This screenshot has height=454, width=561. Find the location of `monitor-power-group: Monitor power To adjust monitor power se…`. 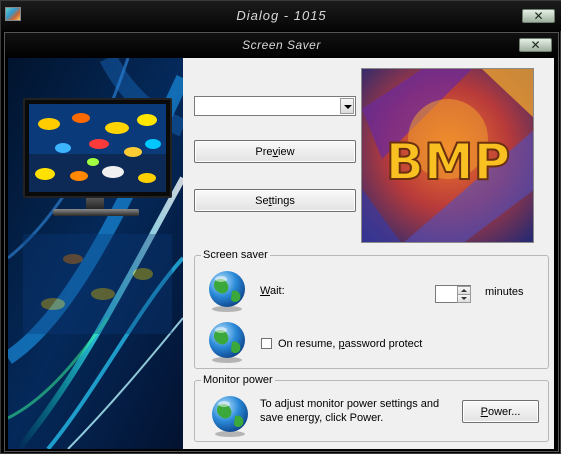

monitor-power-group: Monitor power To adjust monitor power se… is located at coordinates (371, 408).